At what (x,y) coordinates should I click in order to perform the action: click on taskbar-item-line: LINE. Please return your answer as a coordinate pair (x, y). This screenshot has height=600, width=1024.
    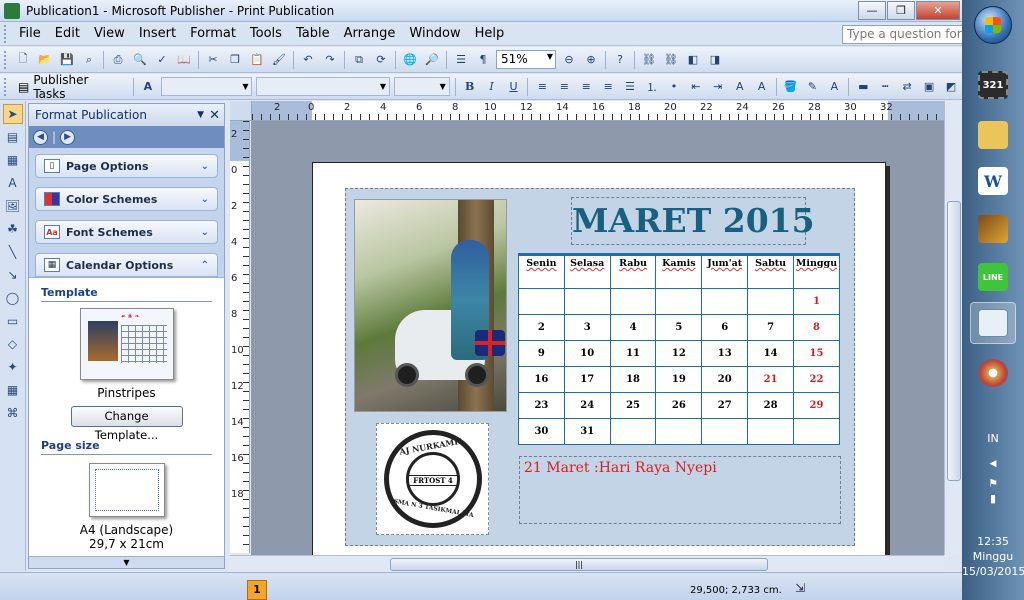
    Looking at the image, I should click on (993, 277).